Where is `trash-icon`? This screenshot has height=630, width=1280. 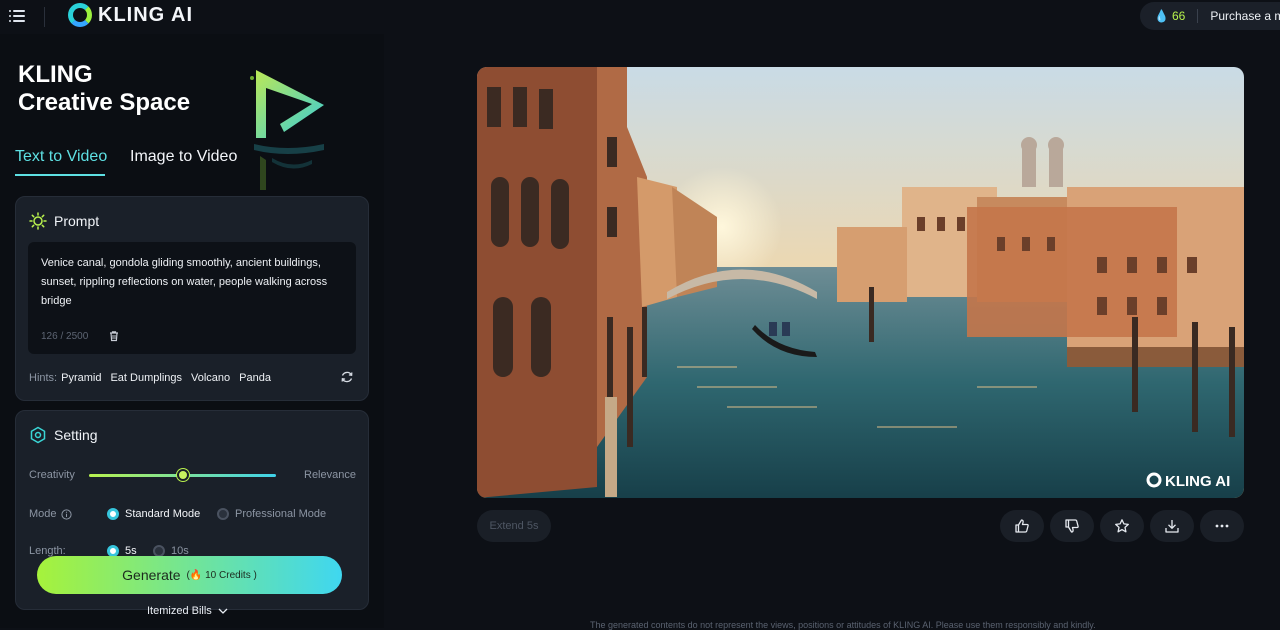 trash-icon is located at coordinates (114, 336).